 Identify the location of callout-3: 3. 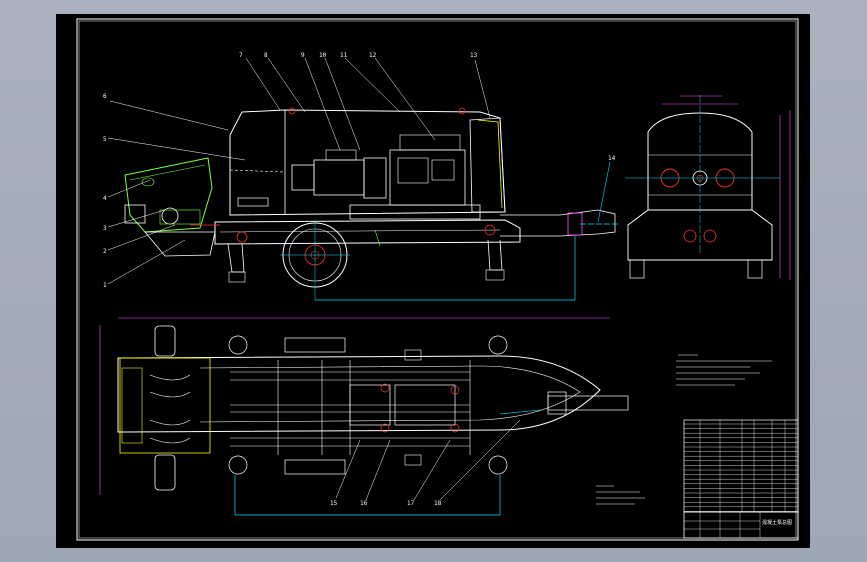
(105, 228).